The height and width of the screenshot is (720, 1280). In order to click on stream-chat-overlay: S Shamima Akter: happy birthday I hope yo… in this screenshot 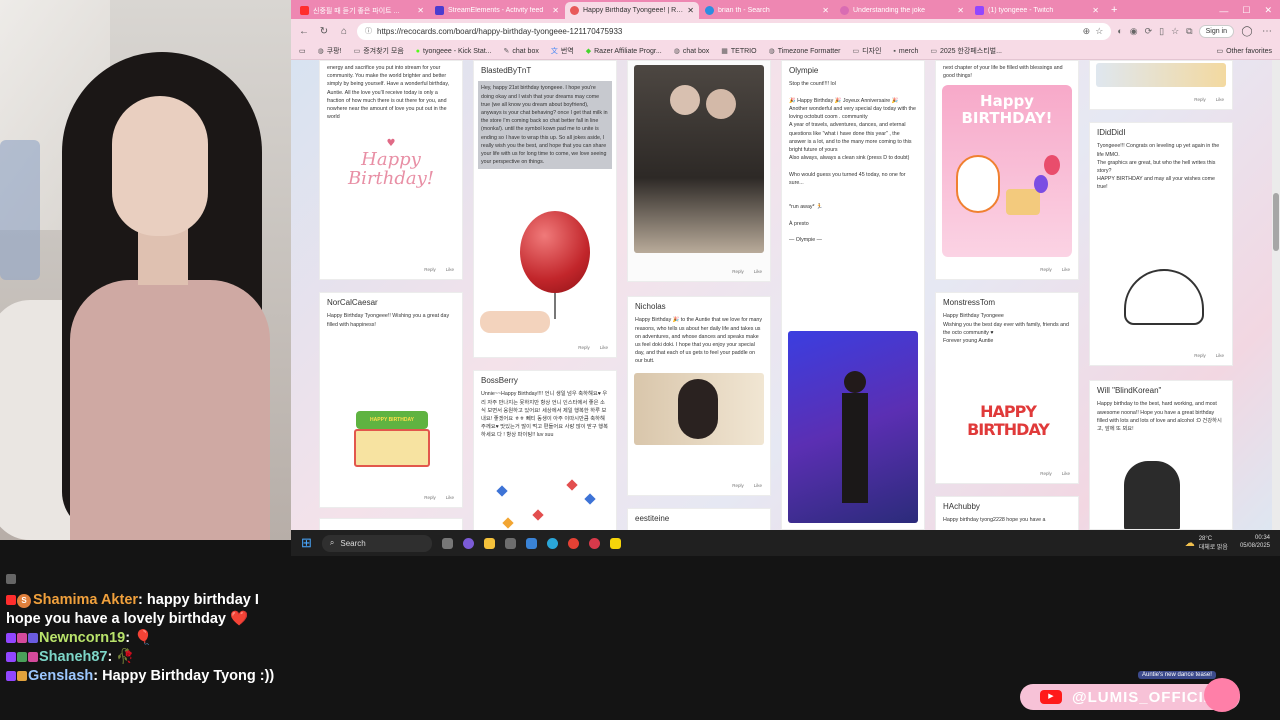, I will do `click(145, 645)`.